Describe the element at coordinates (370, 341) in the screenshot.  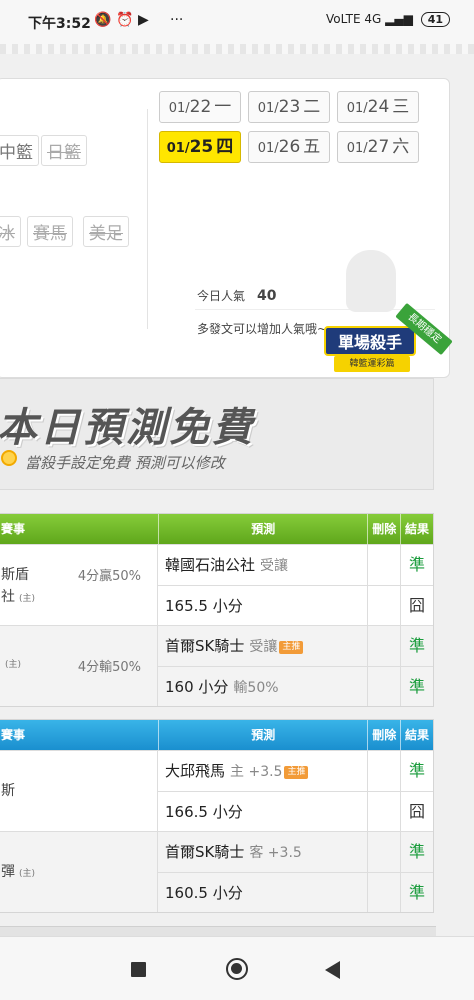
I see `badge-title: 單場殺手` at that location.